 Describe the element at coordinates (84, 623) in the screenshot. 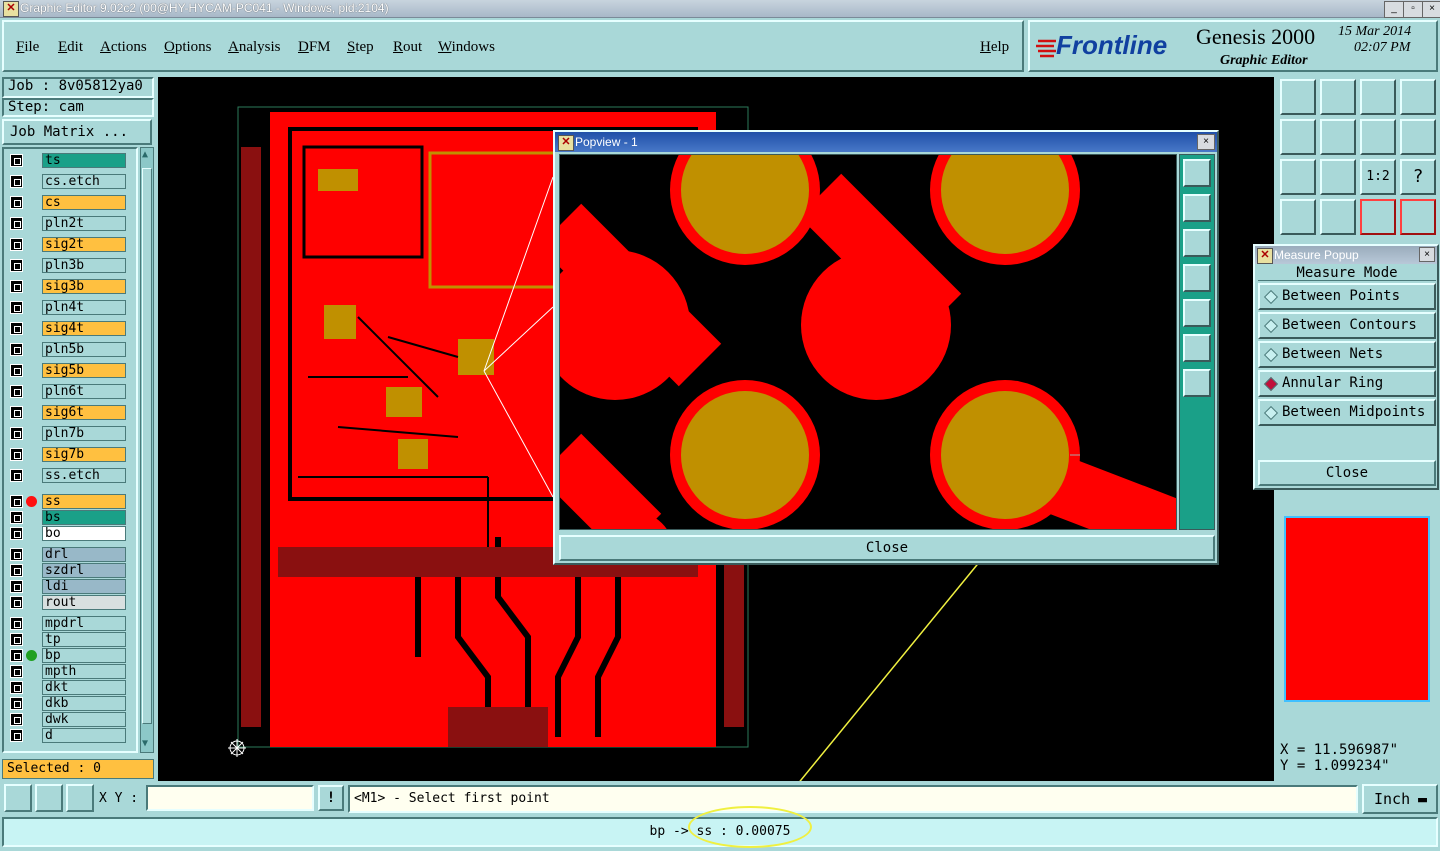

I see `layer-name: mpdrl` at that location.